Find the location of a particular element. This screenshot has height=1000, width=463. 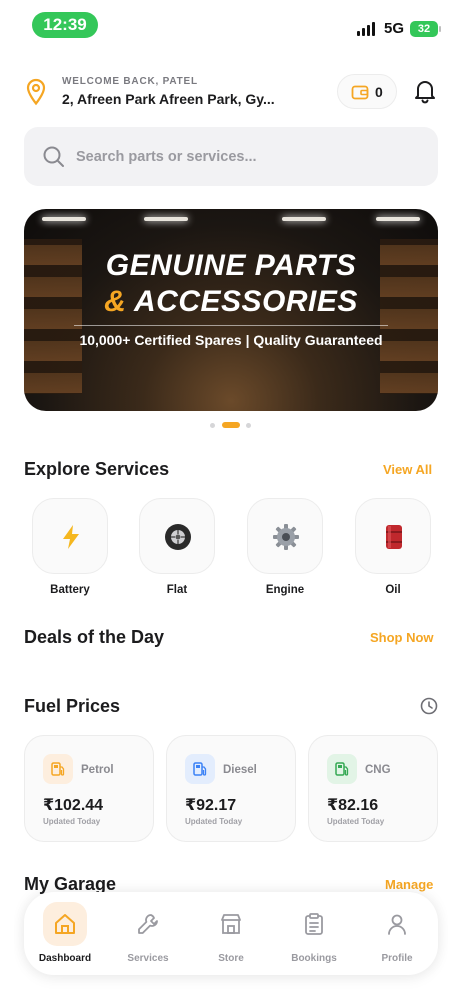

banner-headline-2: & ACCESSORIES is located at coordinates (231, 302).